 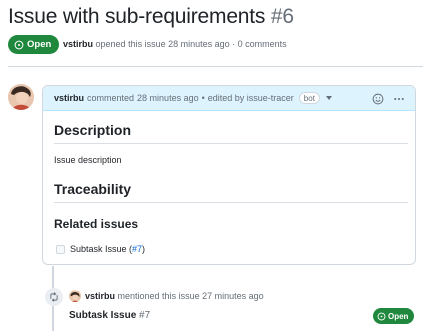 What do you see at coordinates (137, 16) in the screenshot?
I see `issue-title-text: Issue with sub-requirements` at bounding box center [137, 16].